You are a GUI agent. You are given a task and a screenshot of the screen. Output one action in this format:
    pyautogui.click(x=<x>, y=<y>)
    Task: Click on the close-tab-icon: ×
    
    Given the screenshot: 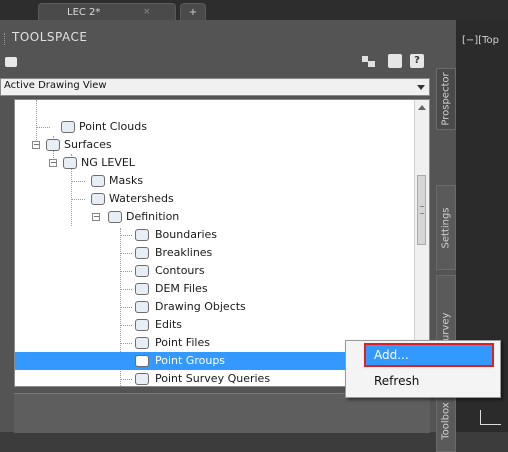 What is the action you would take?
    pyautogui.click(x=147, y=12)
    